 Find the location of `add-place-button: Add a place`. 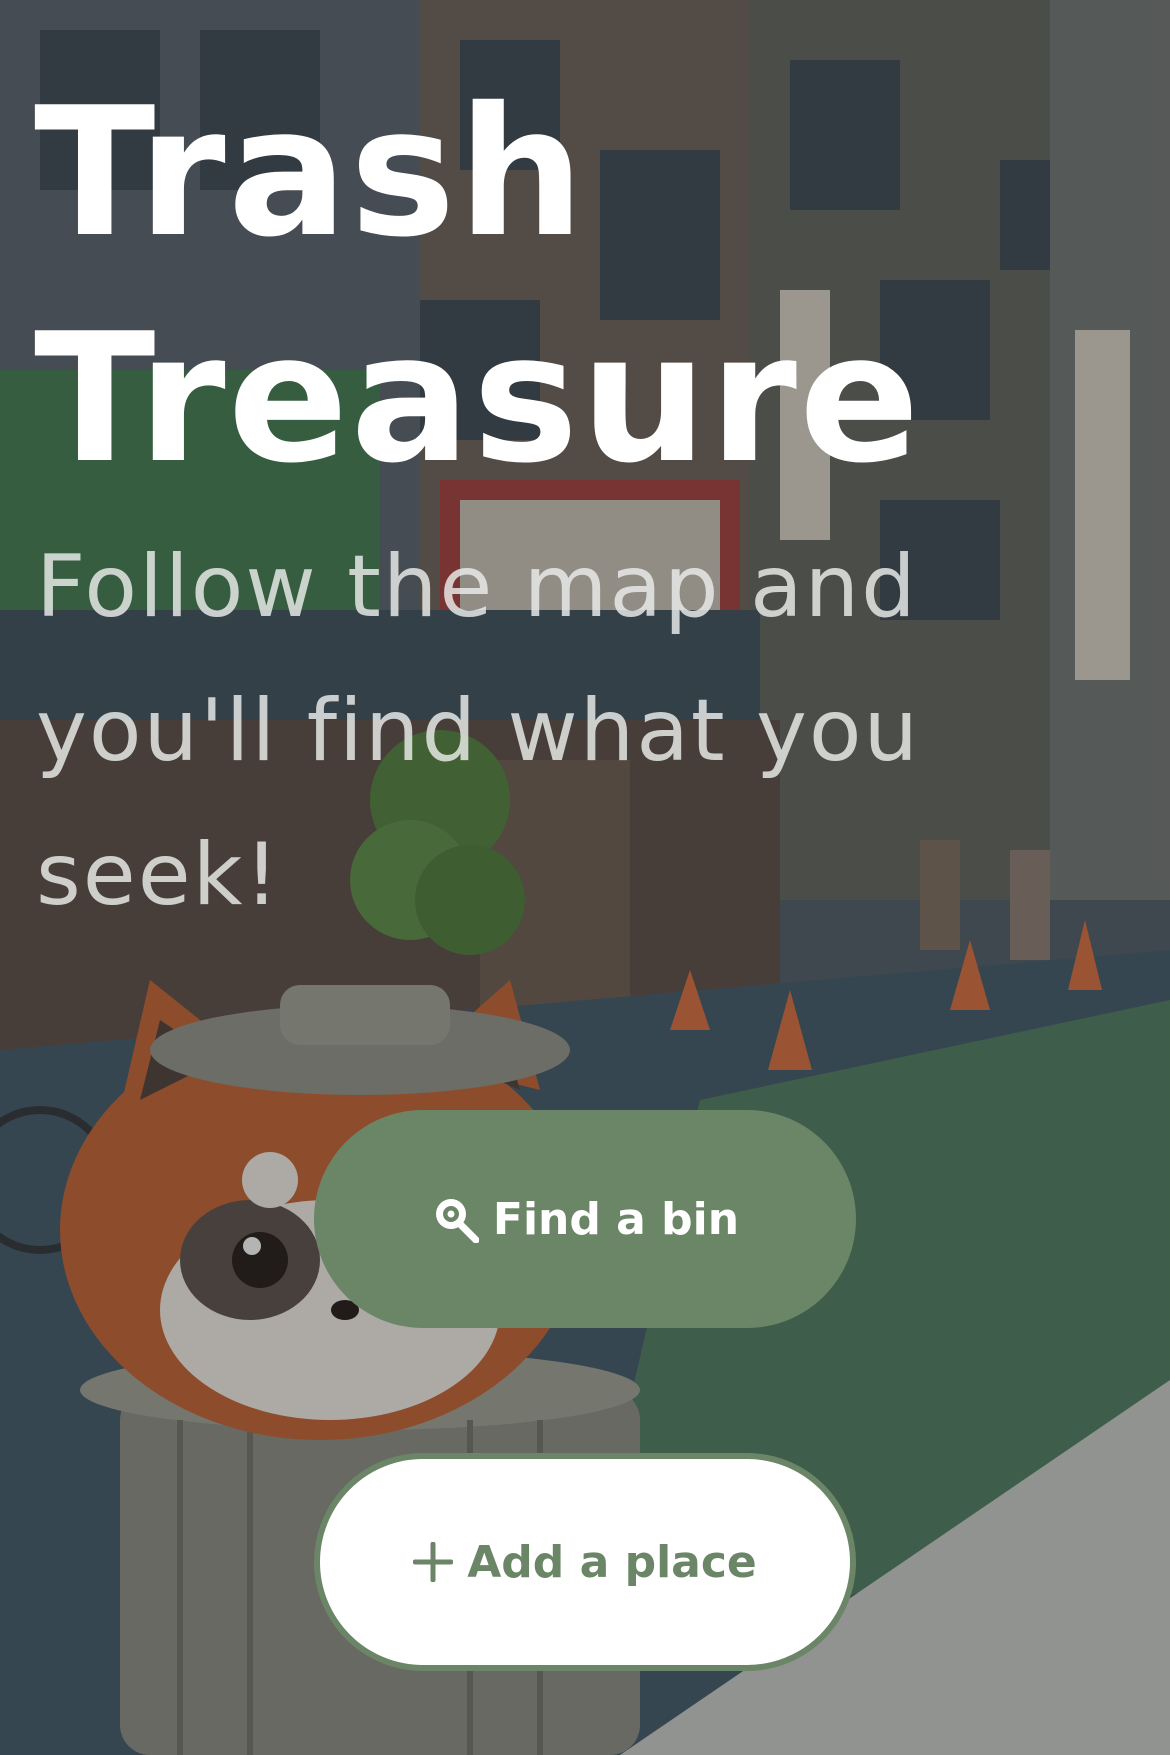

add-place-button: Add a place is located at coordinates (585, 1562).